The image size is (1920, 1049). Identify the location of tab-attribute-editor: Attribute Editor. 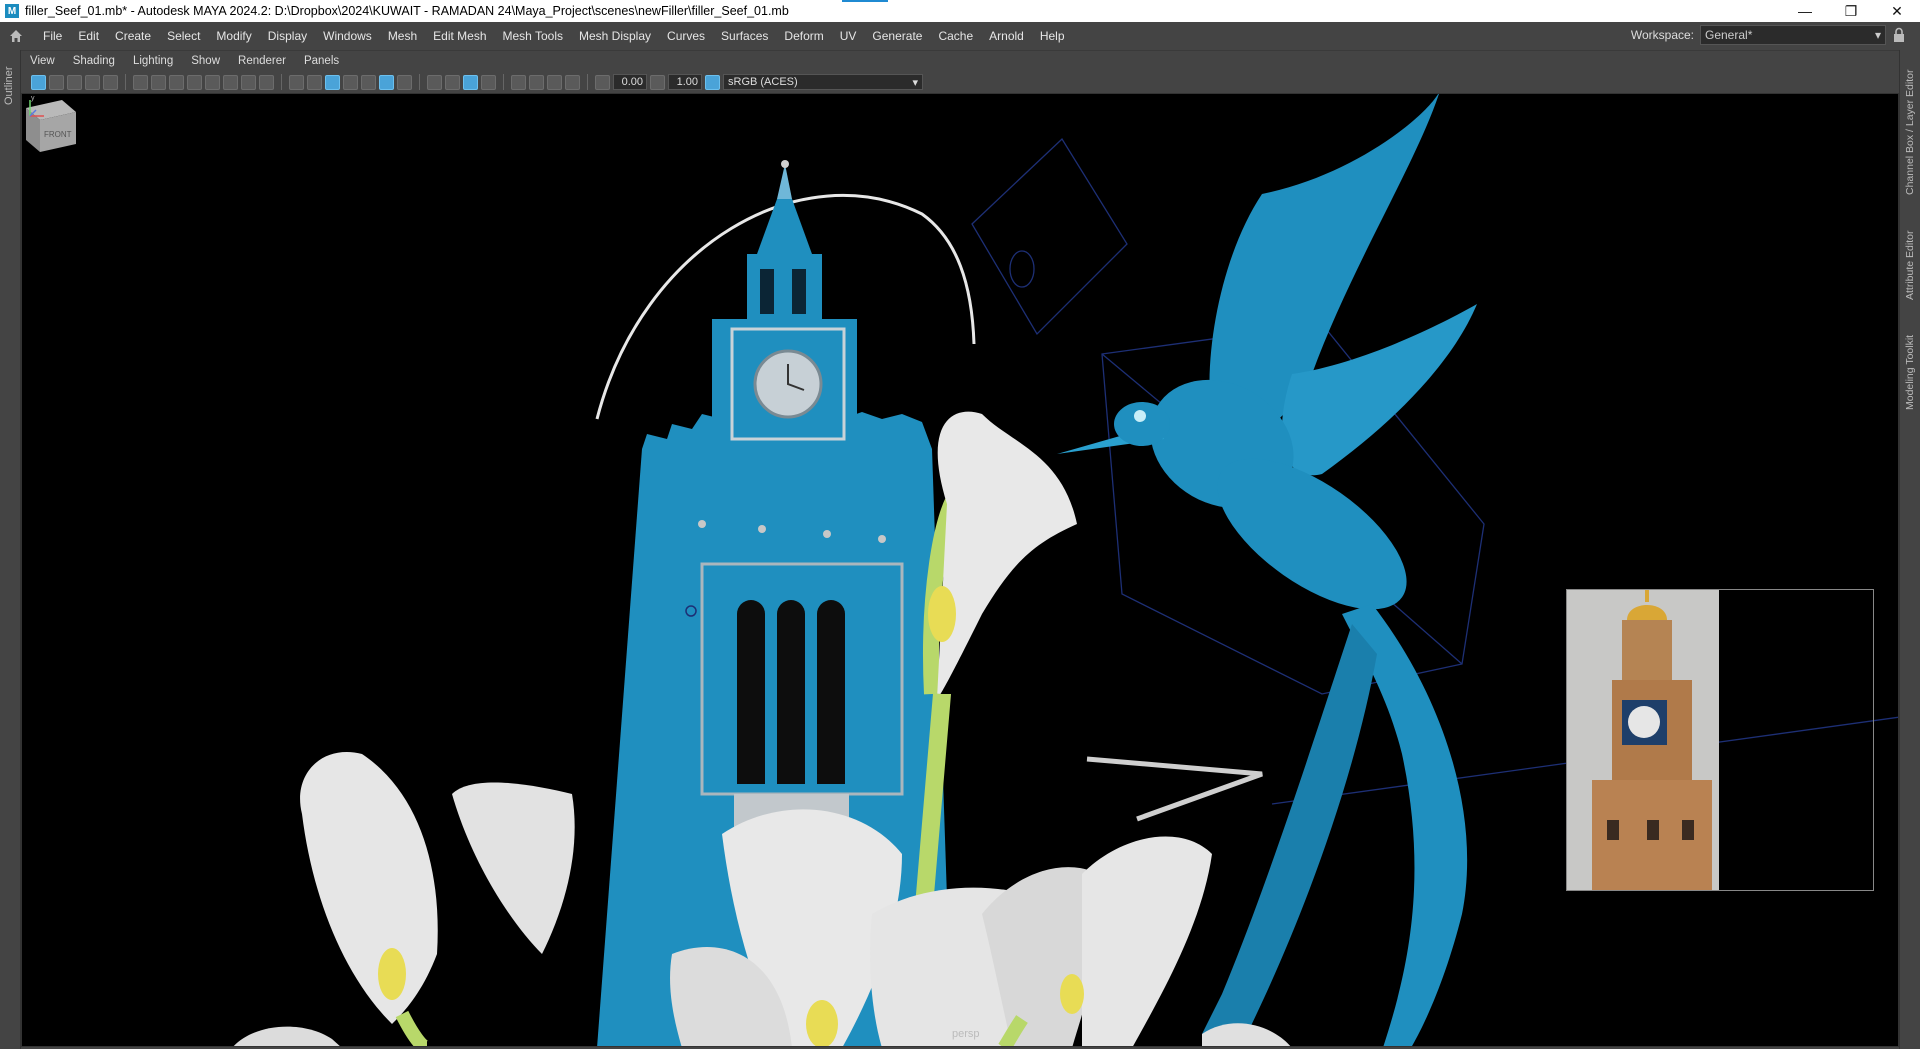
(1910, 265).